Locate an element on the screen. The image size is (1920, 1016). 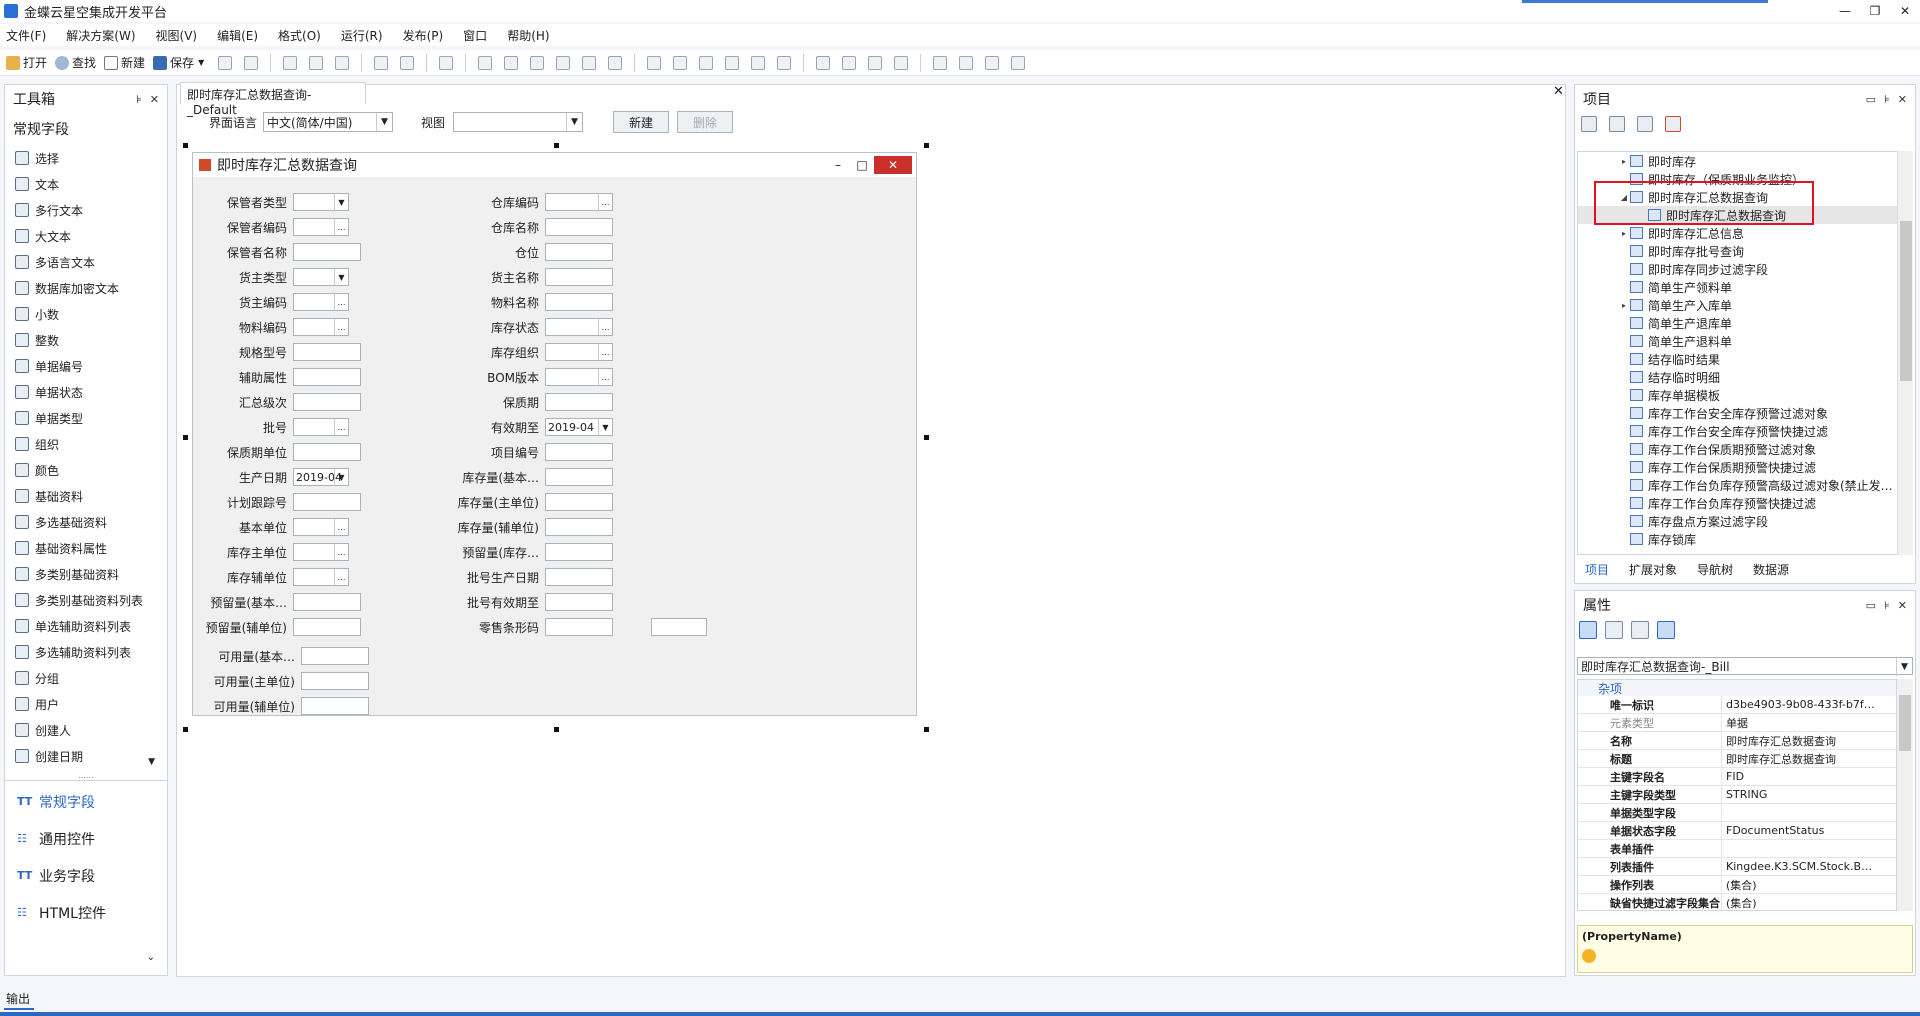
save-button: 保存 ▼ is located at coordinates (178, 62).